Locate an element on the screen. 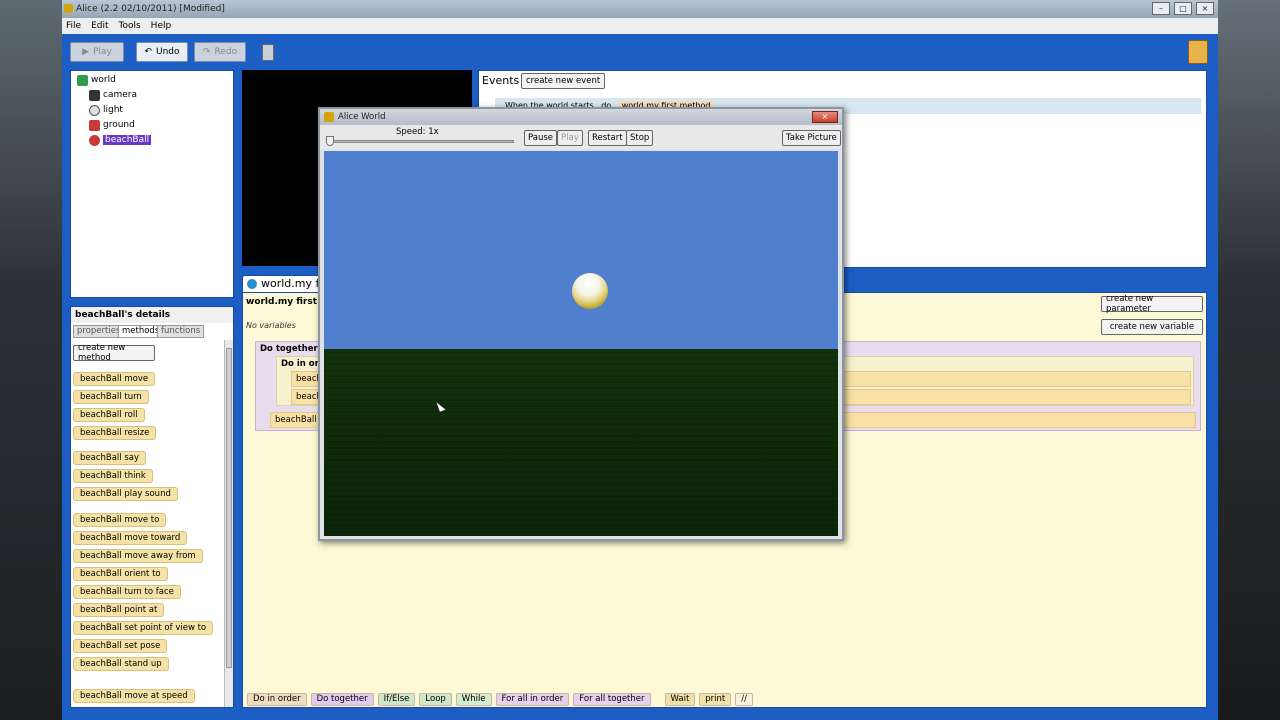  redo-button: ↷ Redo is located at coordinates (220, 52).